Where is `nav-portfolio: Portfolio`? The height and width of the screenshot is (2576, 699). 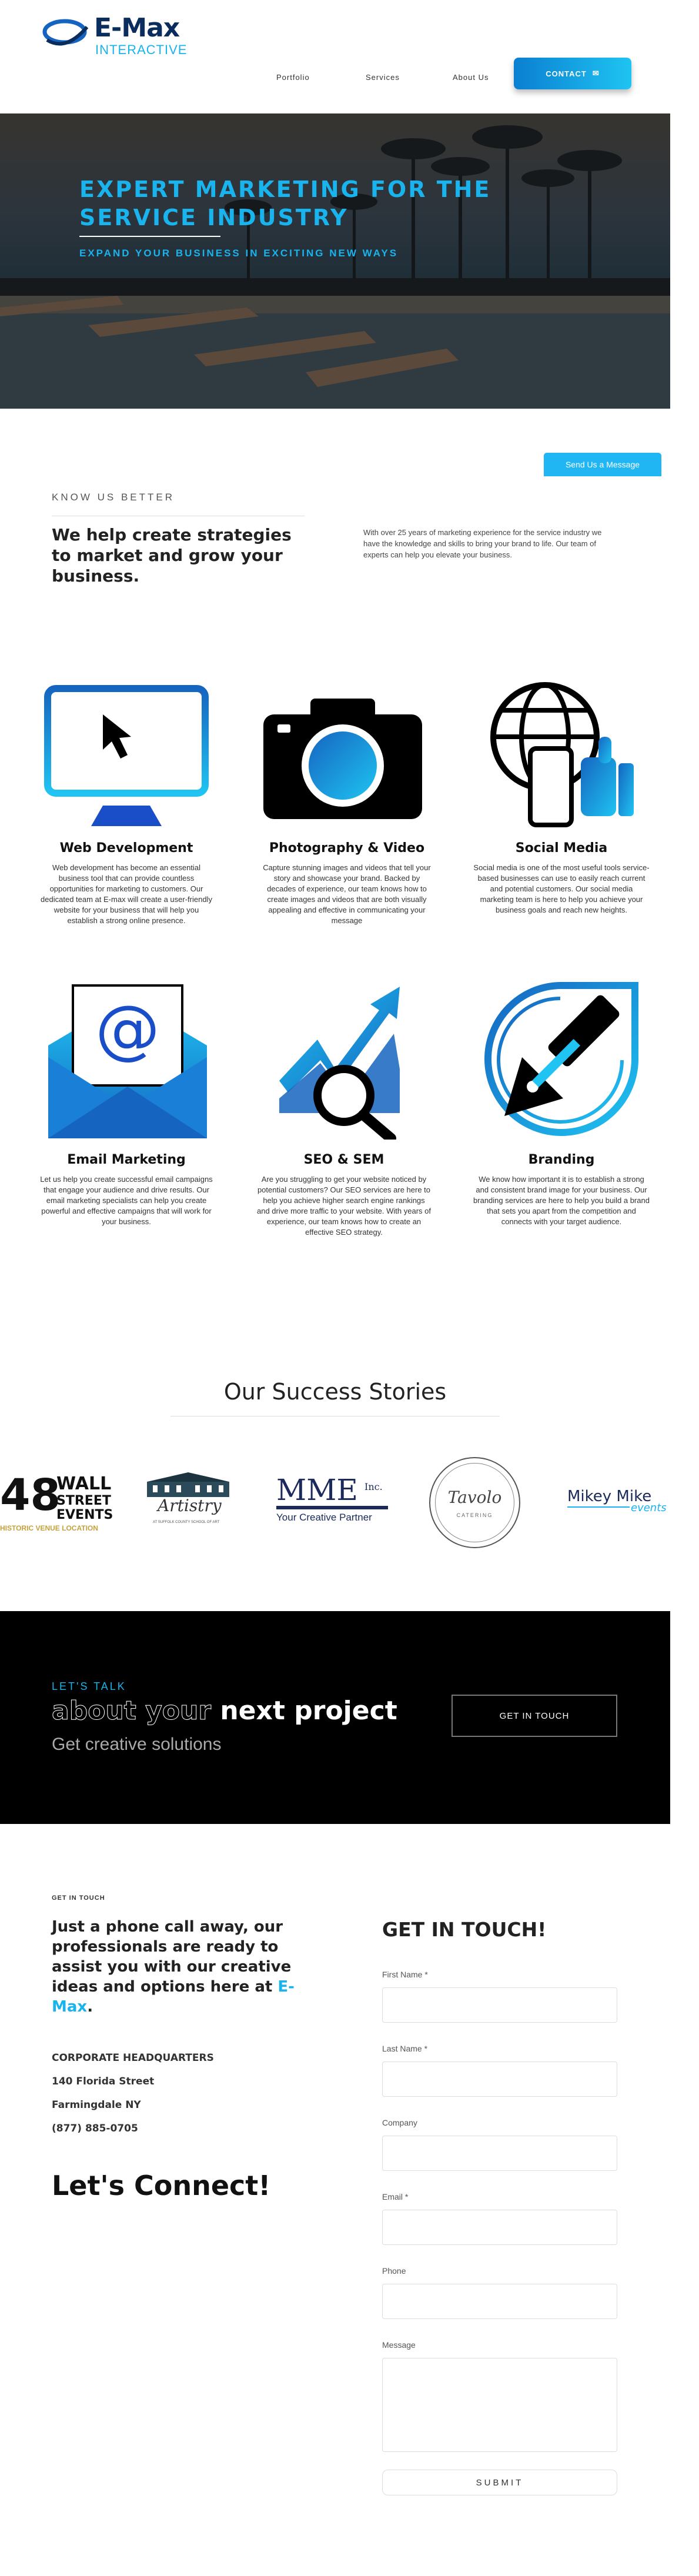
nav-portfolio: Portfolio is located at coordinates (293, 77).